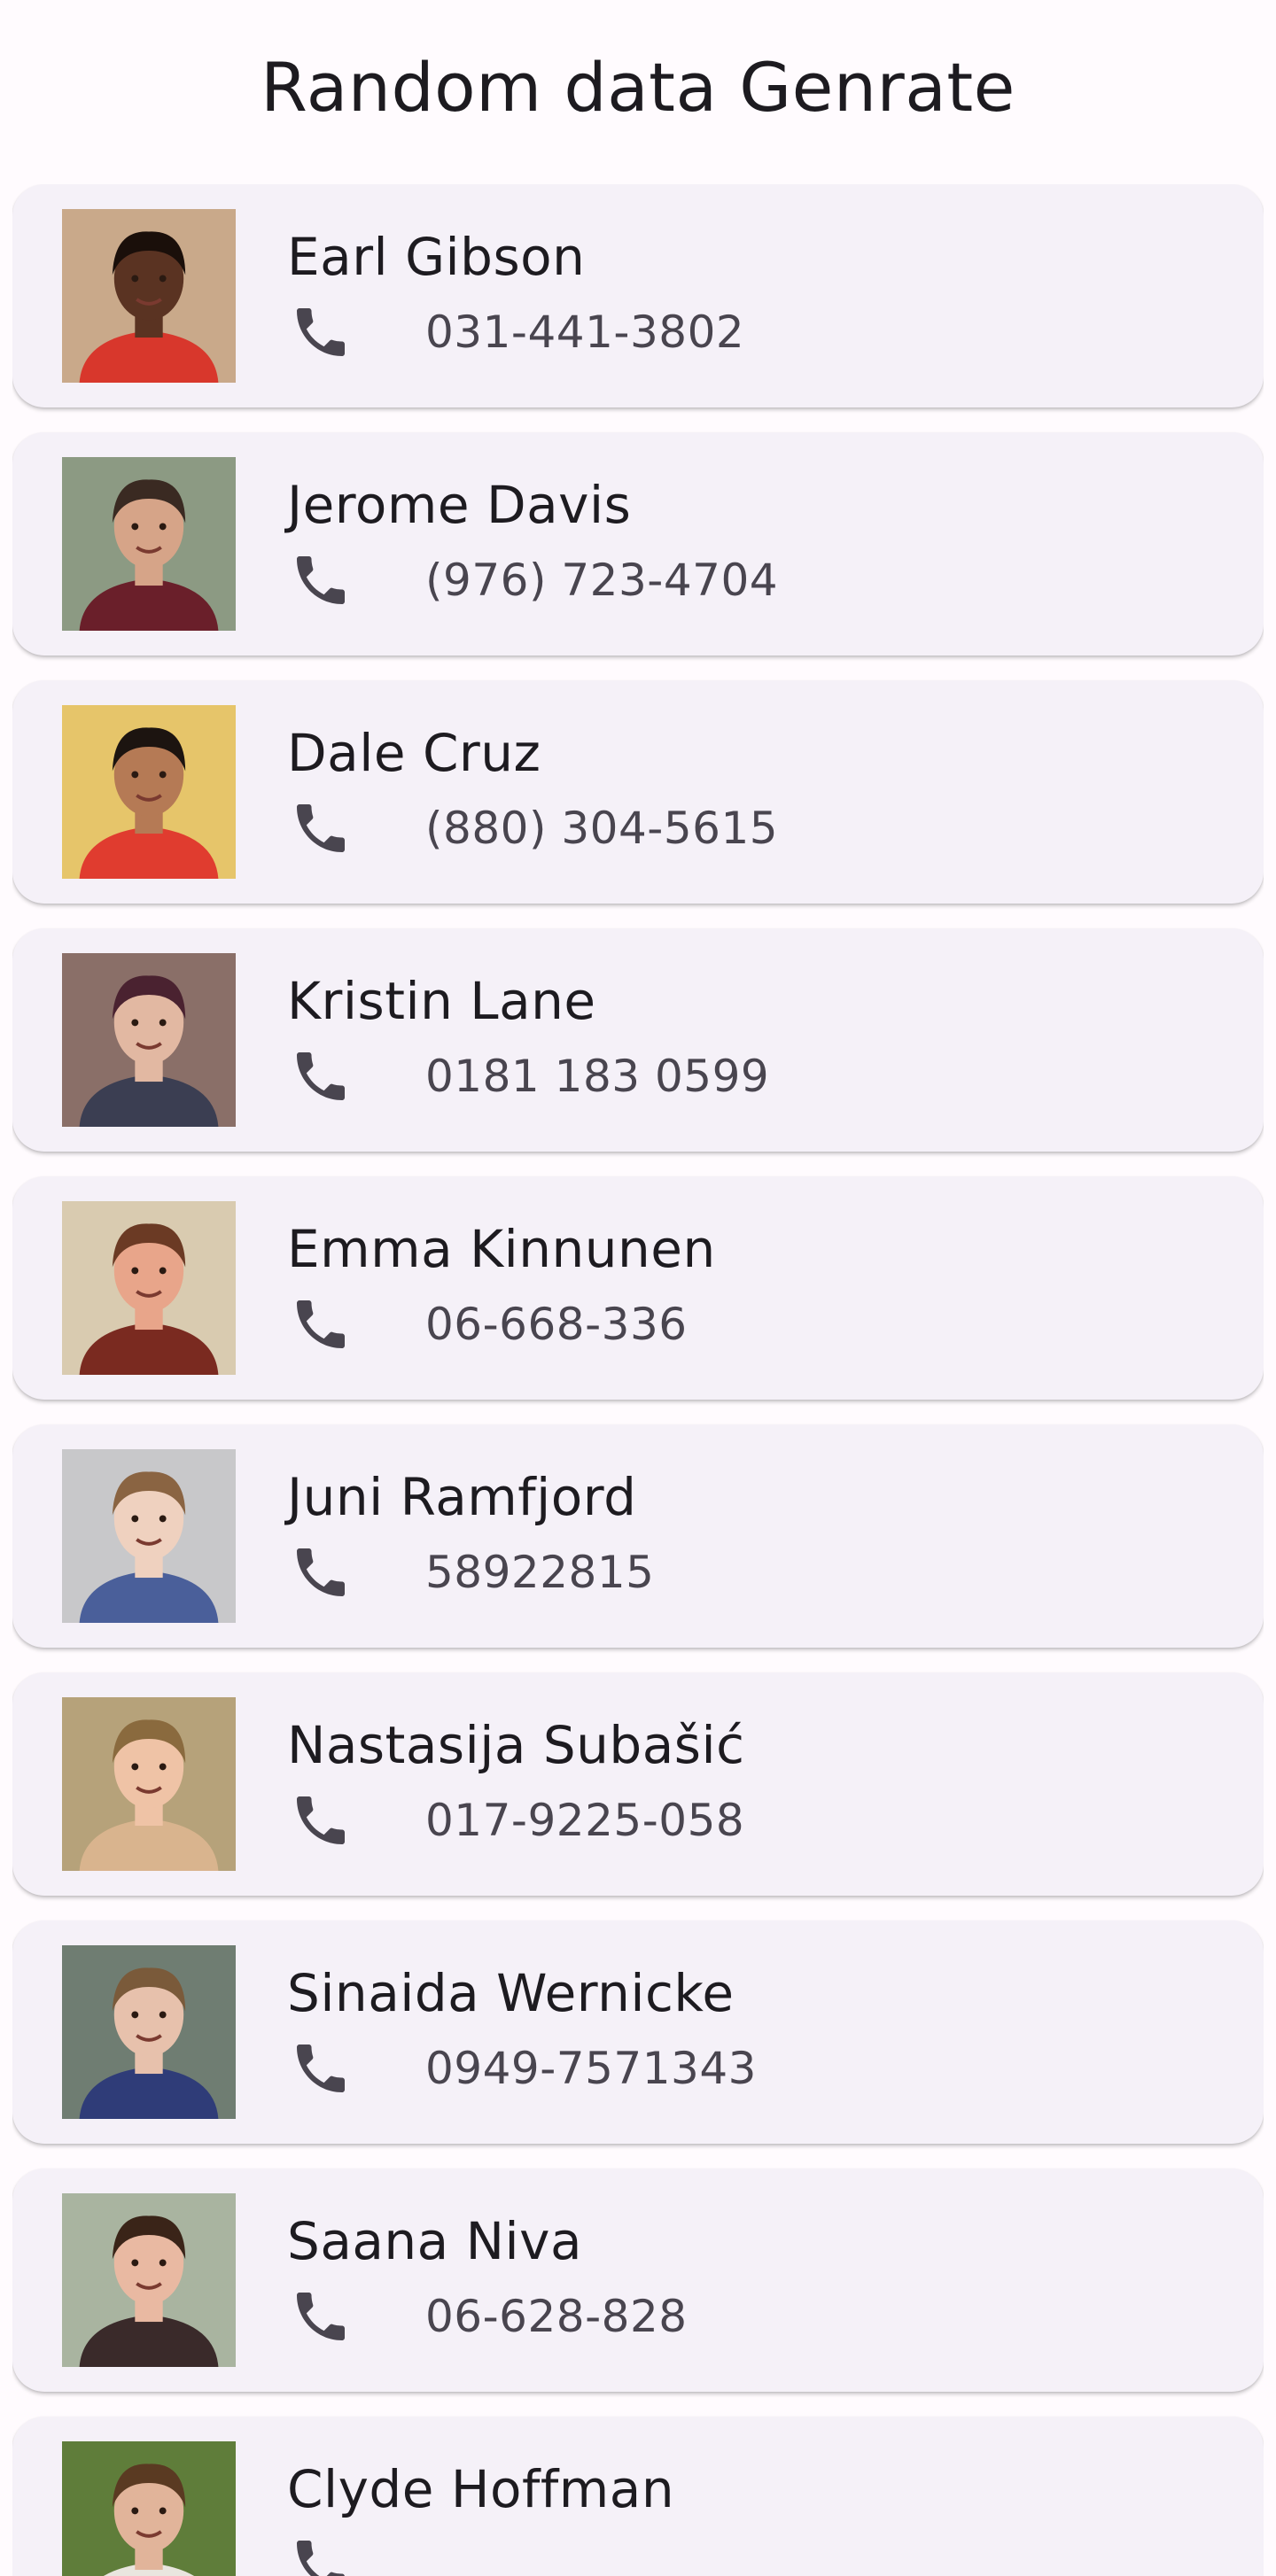 The width and height of the screenshot is (1276, 2576). I want to click on contact-name: Earl Gibson, so click(436, 257).